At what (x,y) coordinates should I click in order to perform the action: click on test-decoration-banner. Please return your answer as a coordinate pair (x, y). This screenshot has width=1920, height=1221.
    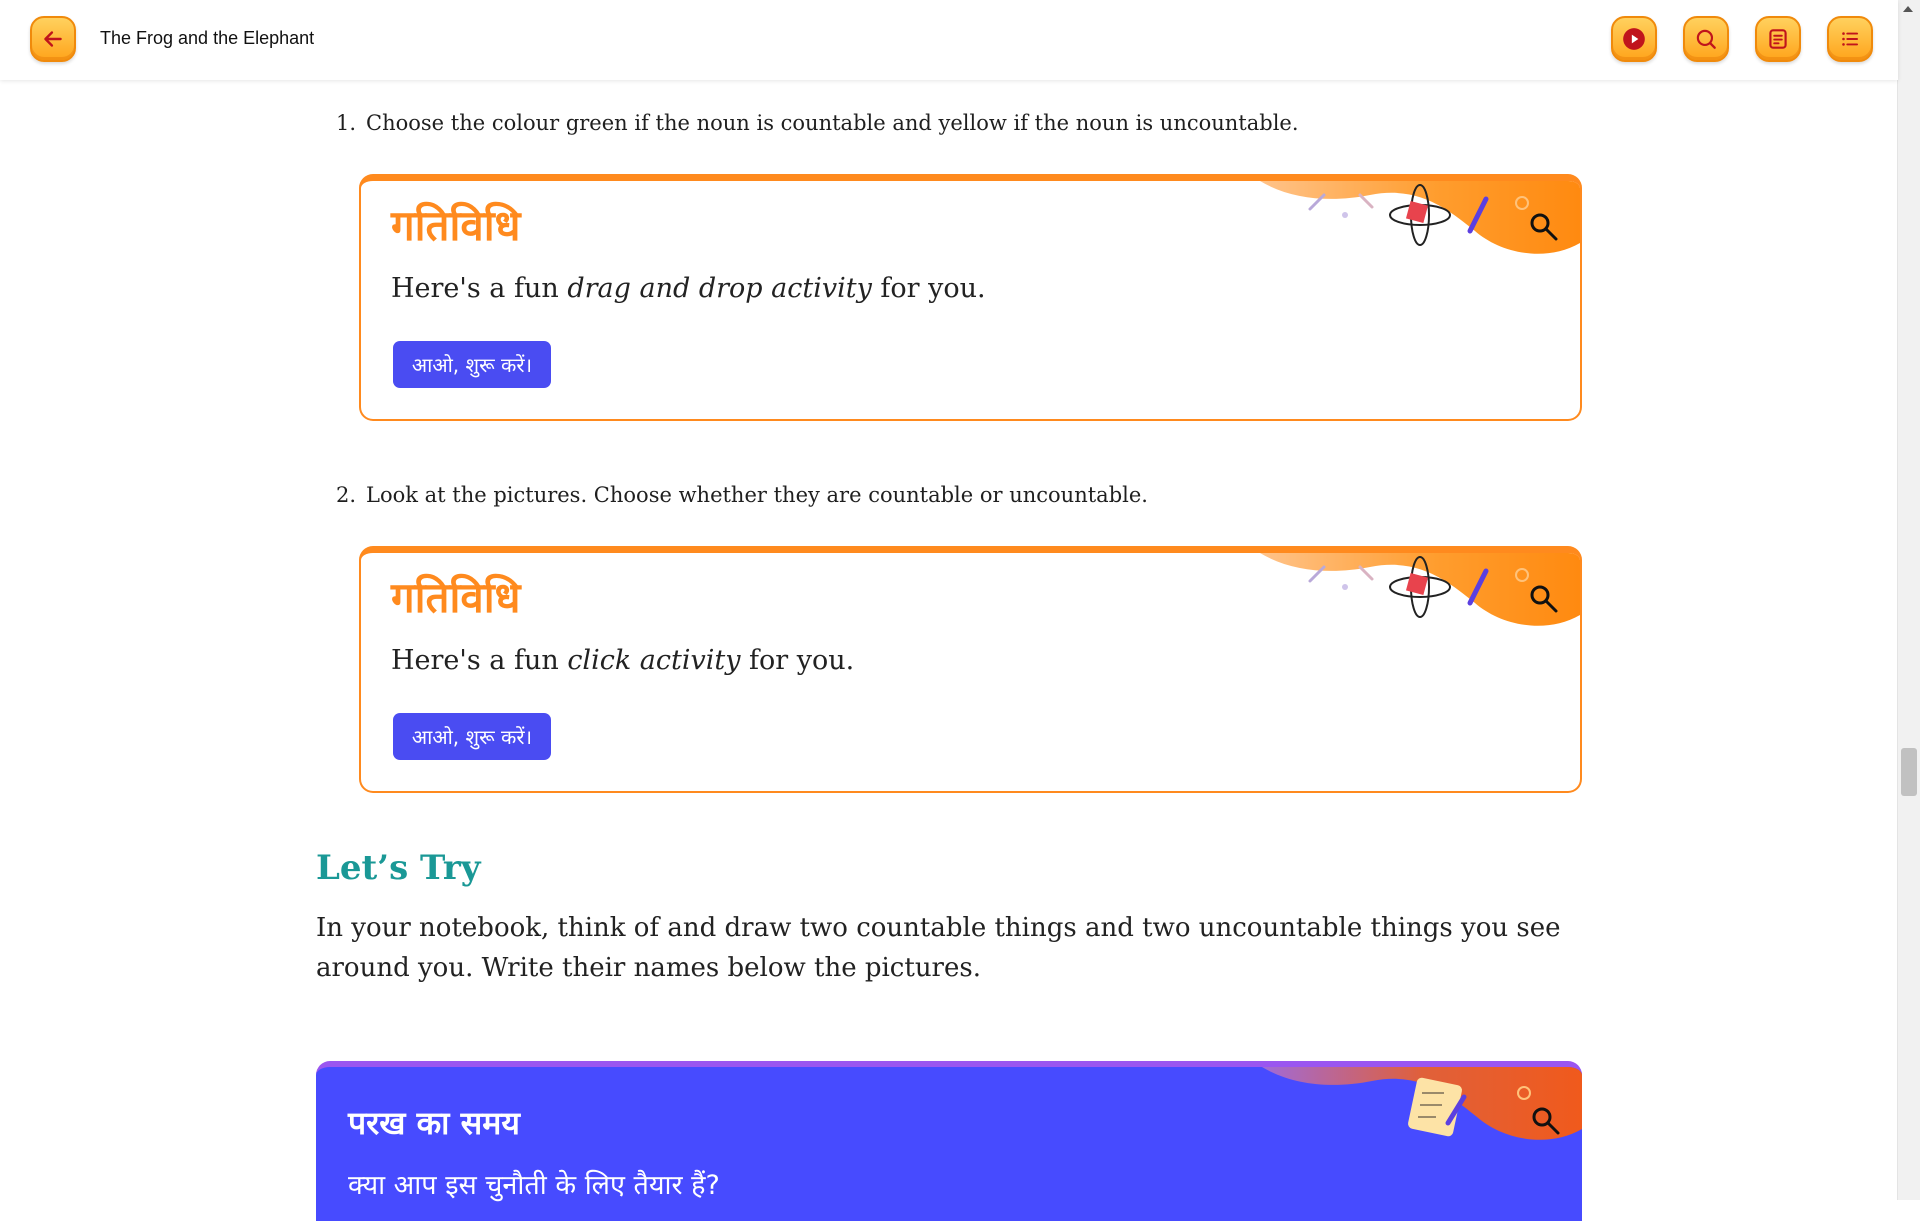
    Looking at the image, I should click on (1422, 1103).